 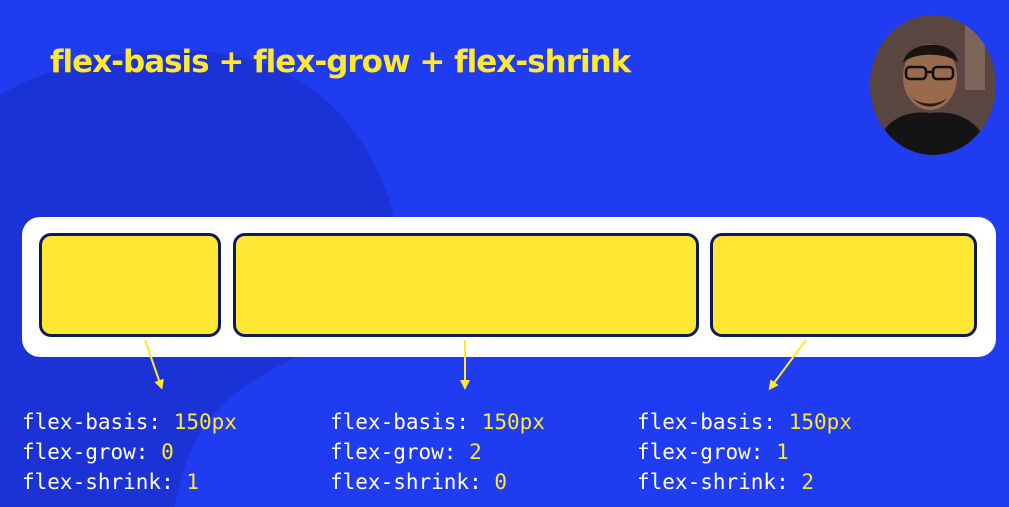 What do you see at coordinates (782, 452) in the screenshot?
I see `flex-grow-value: 1` at bounding box center [782, 452].